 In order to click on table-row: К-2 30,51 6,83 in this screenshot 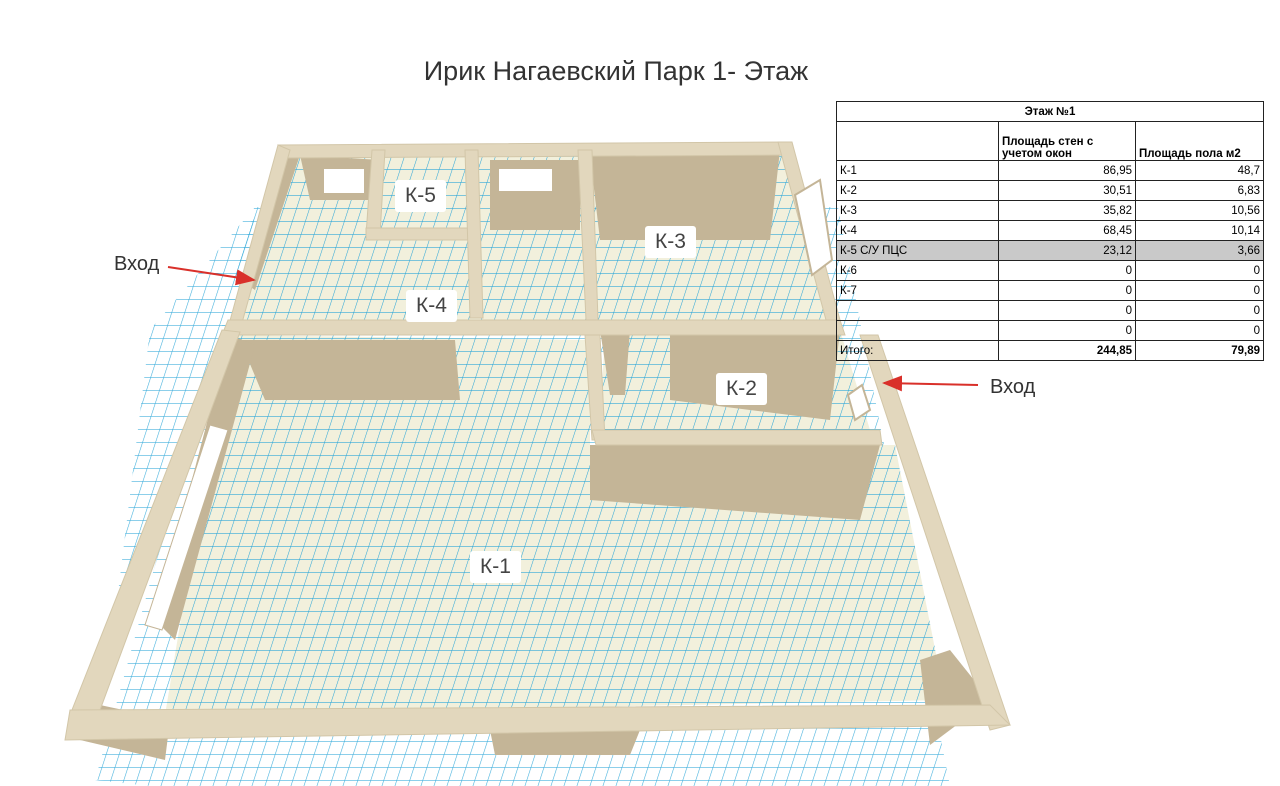, I will do `click(1050, 190)`.